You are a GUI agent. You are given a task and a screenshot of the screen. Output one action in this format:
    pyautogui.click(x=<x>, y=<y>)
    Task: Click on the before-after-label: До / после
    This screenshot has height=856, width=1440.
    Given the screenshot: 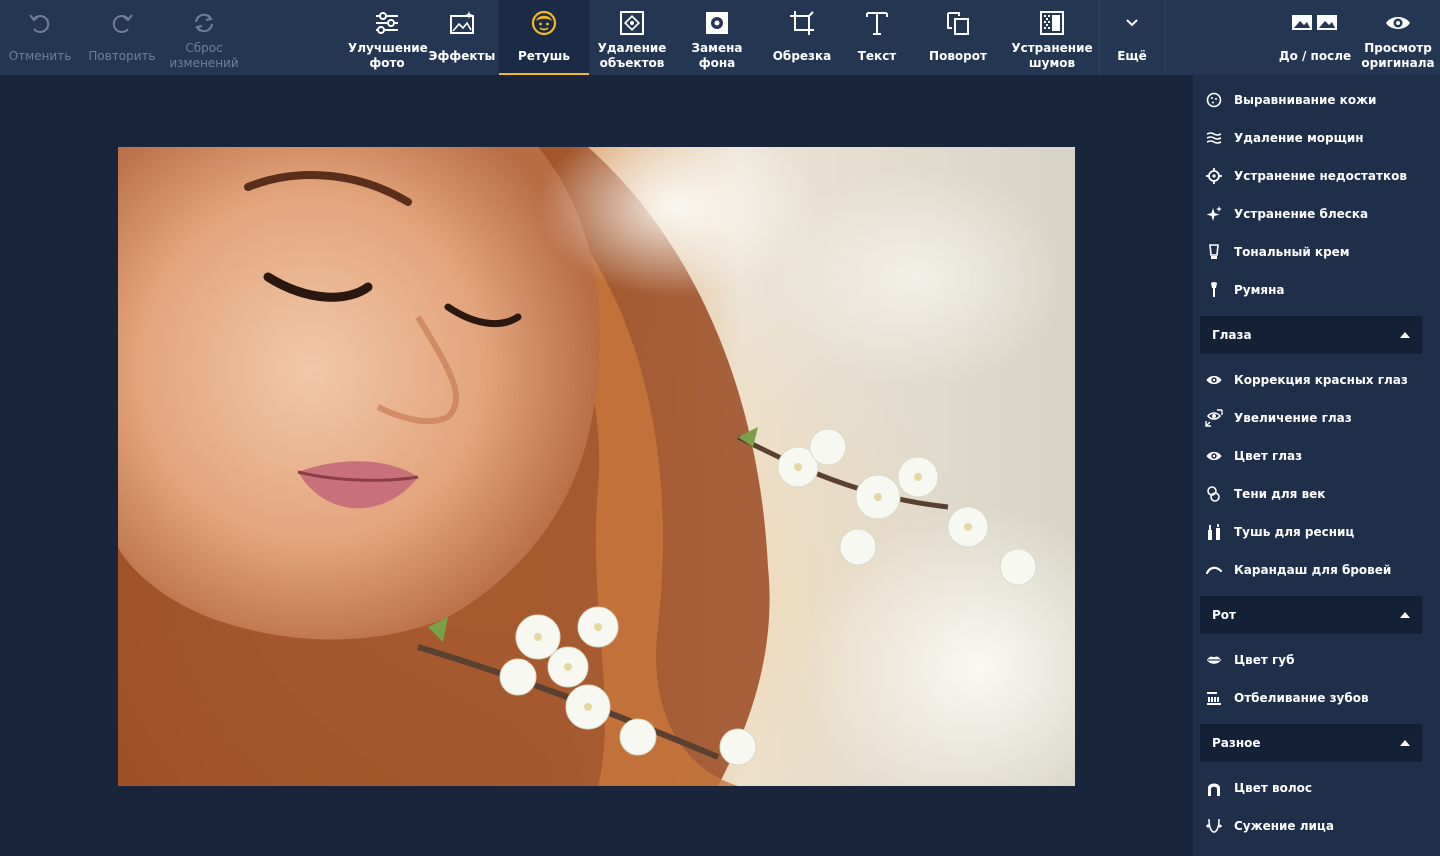 What is the action you would take?
    pyautogui.click(x=1315, y=56)
    